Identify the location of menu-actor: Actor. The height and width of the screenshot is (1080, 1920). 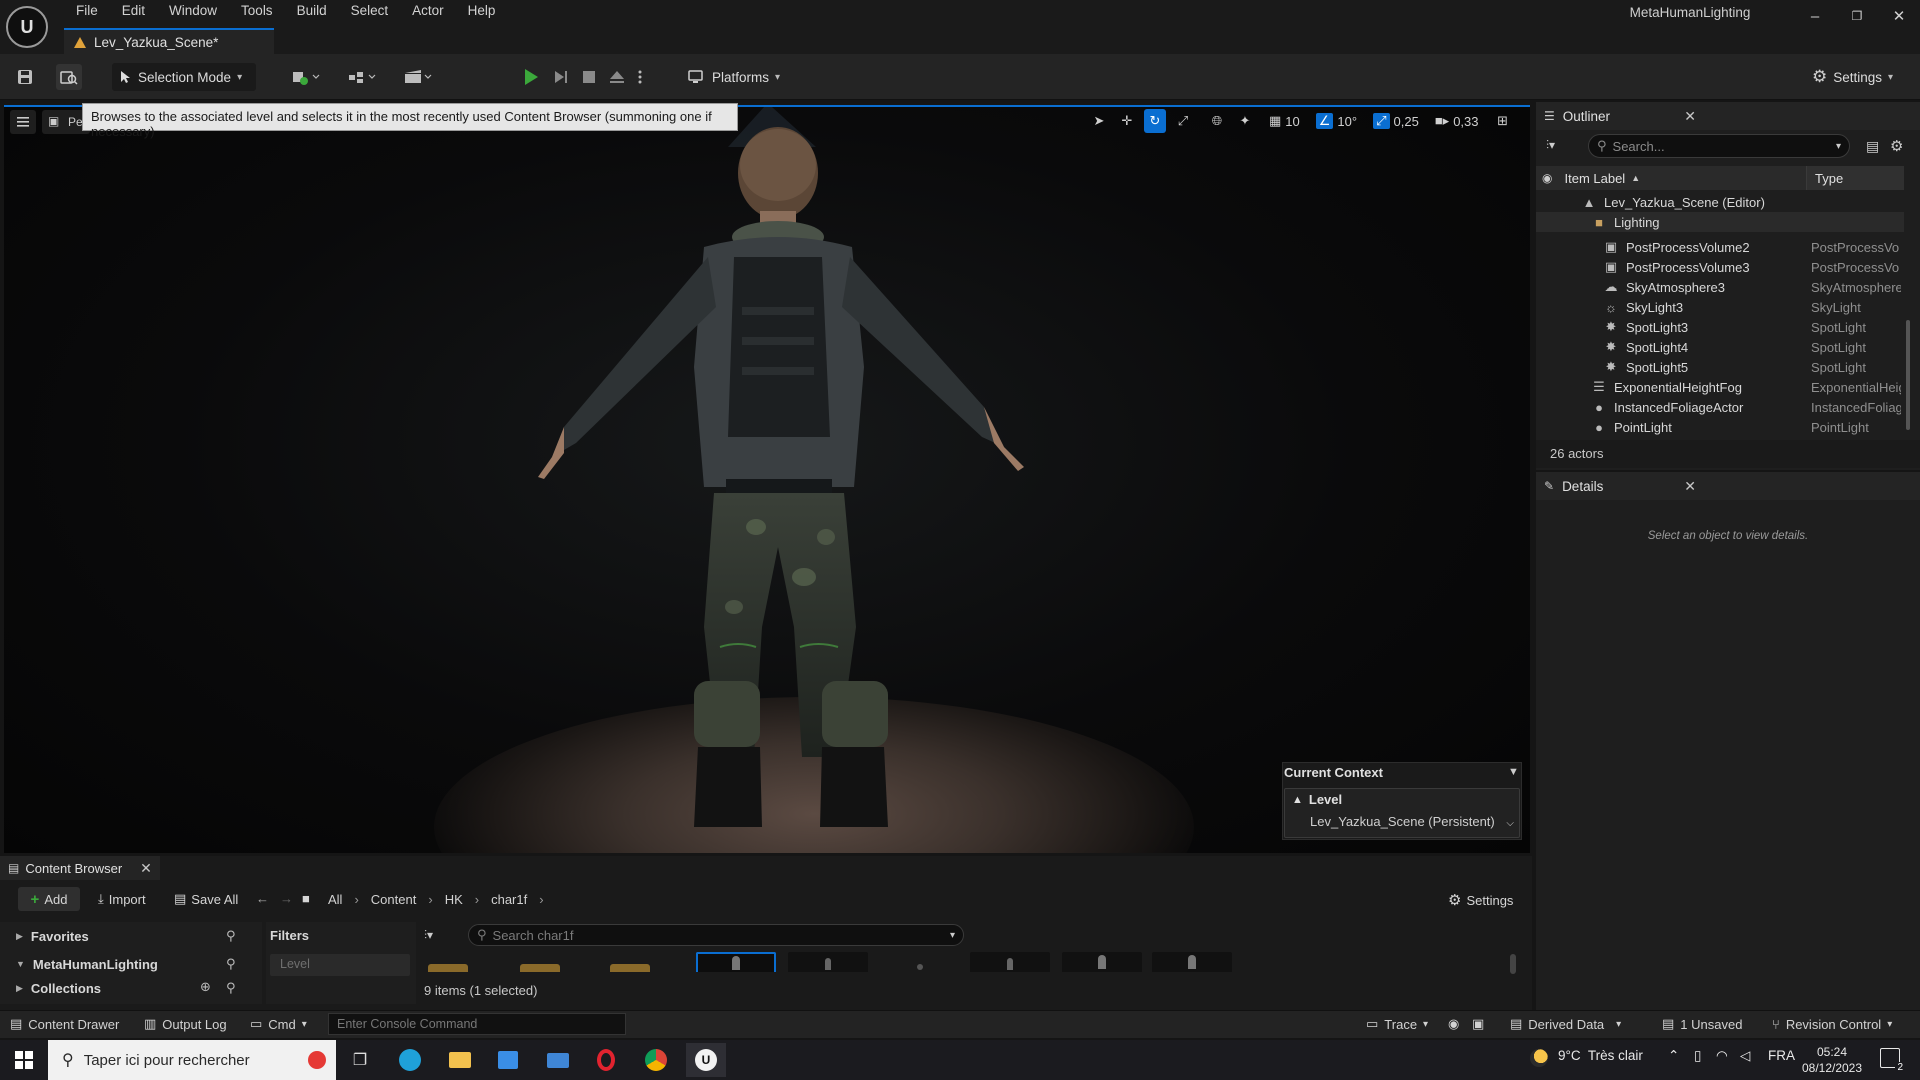
(428, 12).